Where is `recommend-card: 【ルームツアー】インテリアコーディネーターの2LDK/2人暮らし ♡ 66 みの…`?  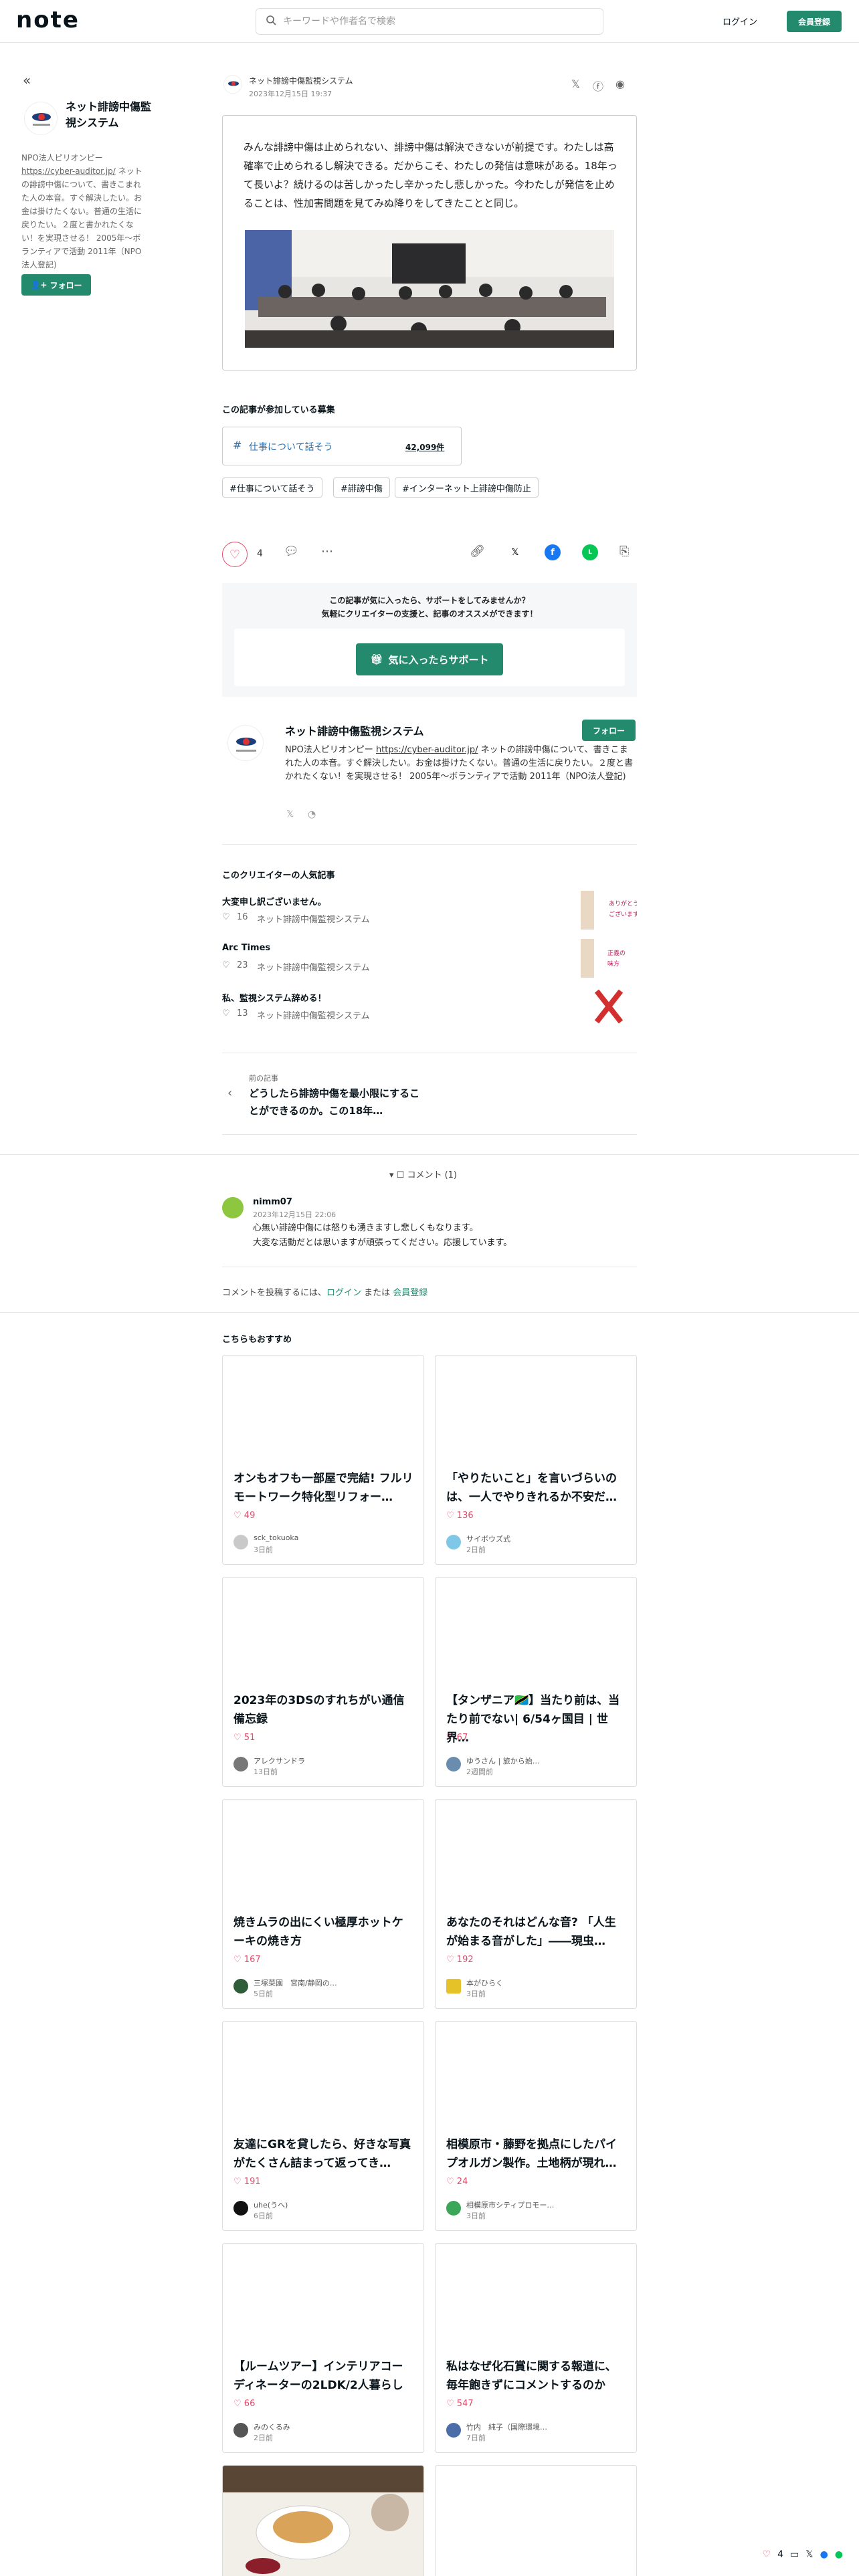
recommend-card: 【ルームツアー】インテリアコーディネーターの2LDK/2人暮らし ♡ 66 みの… is located at coordinates (323, 2348).